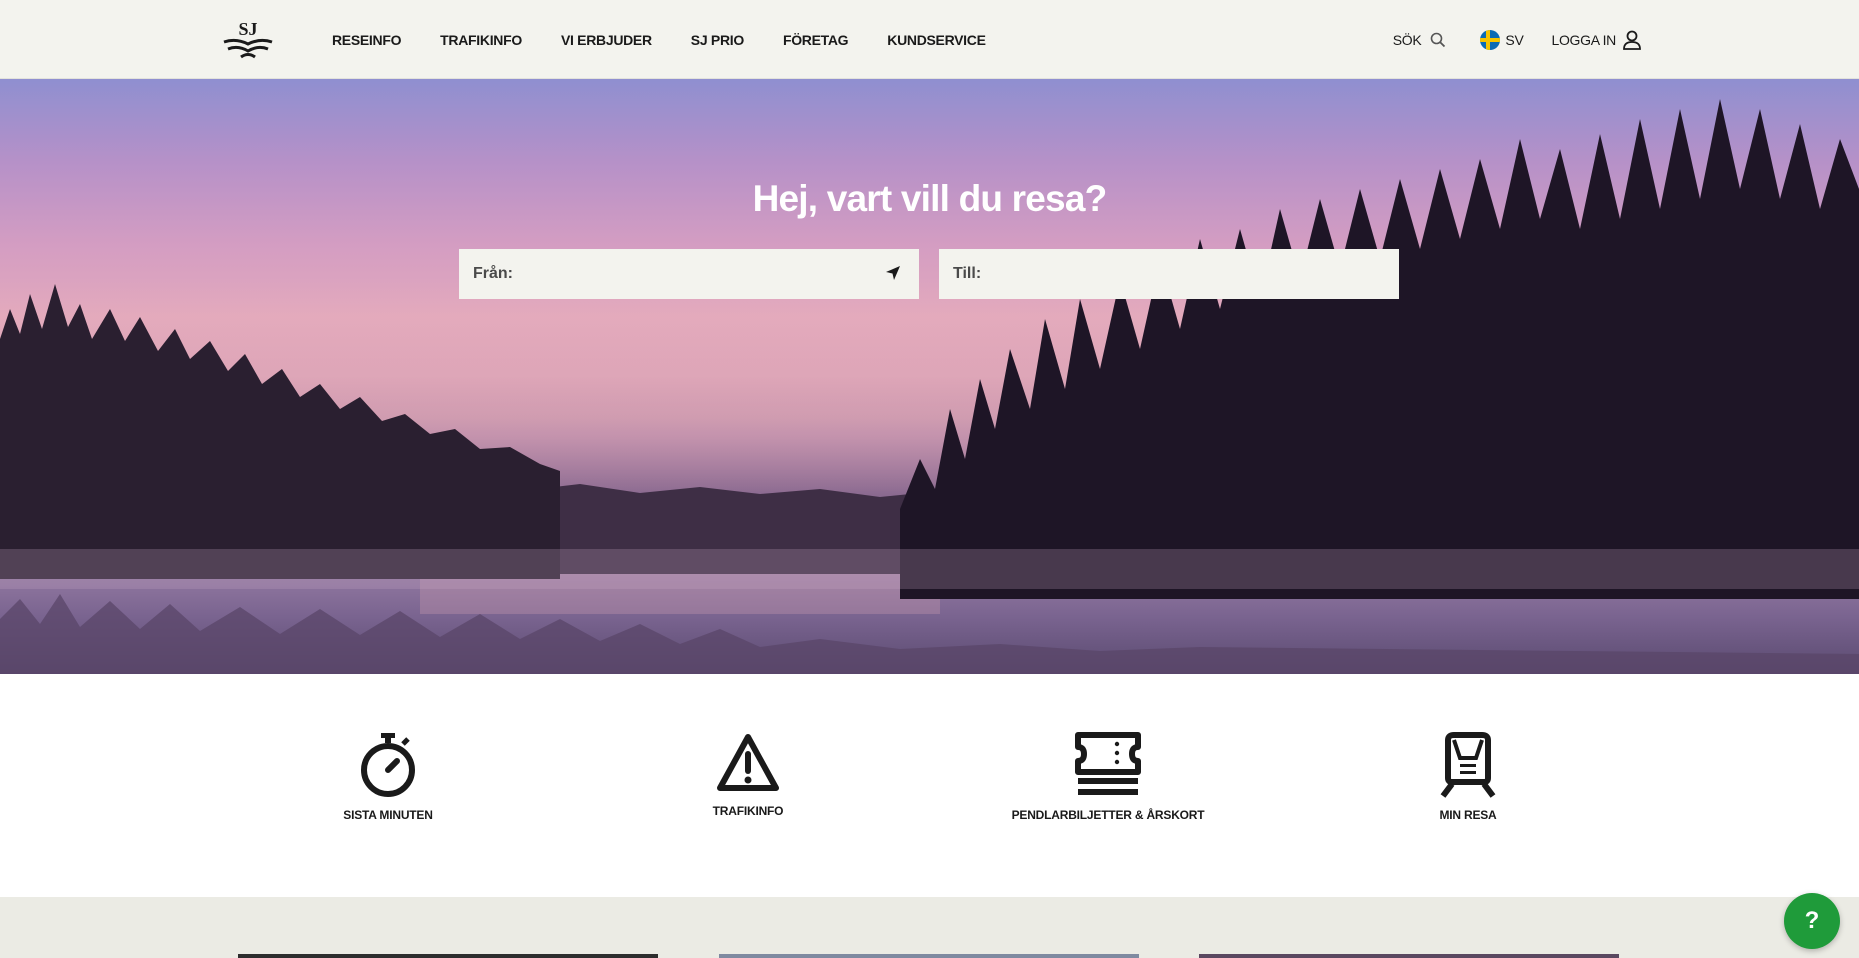 The height and width of the screenshot is (958, 1859). I want to click on location-arrow-icon, so click(893, 273).